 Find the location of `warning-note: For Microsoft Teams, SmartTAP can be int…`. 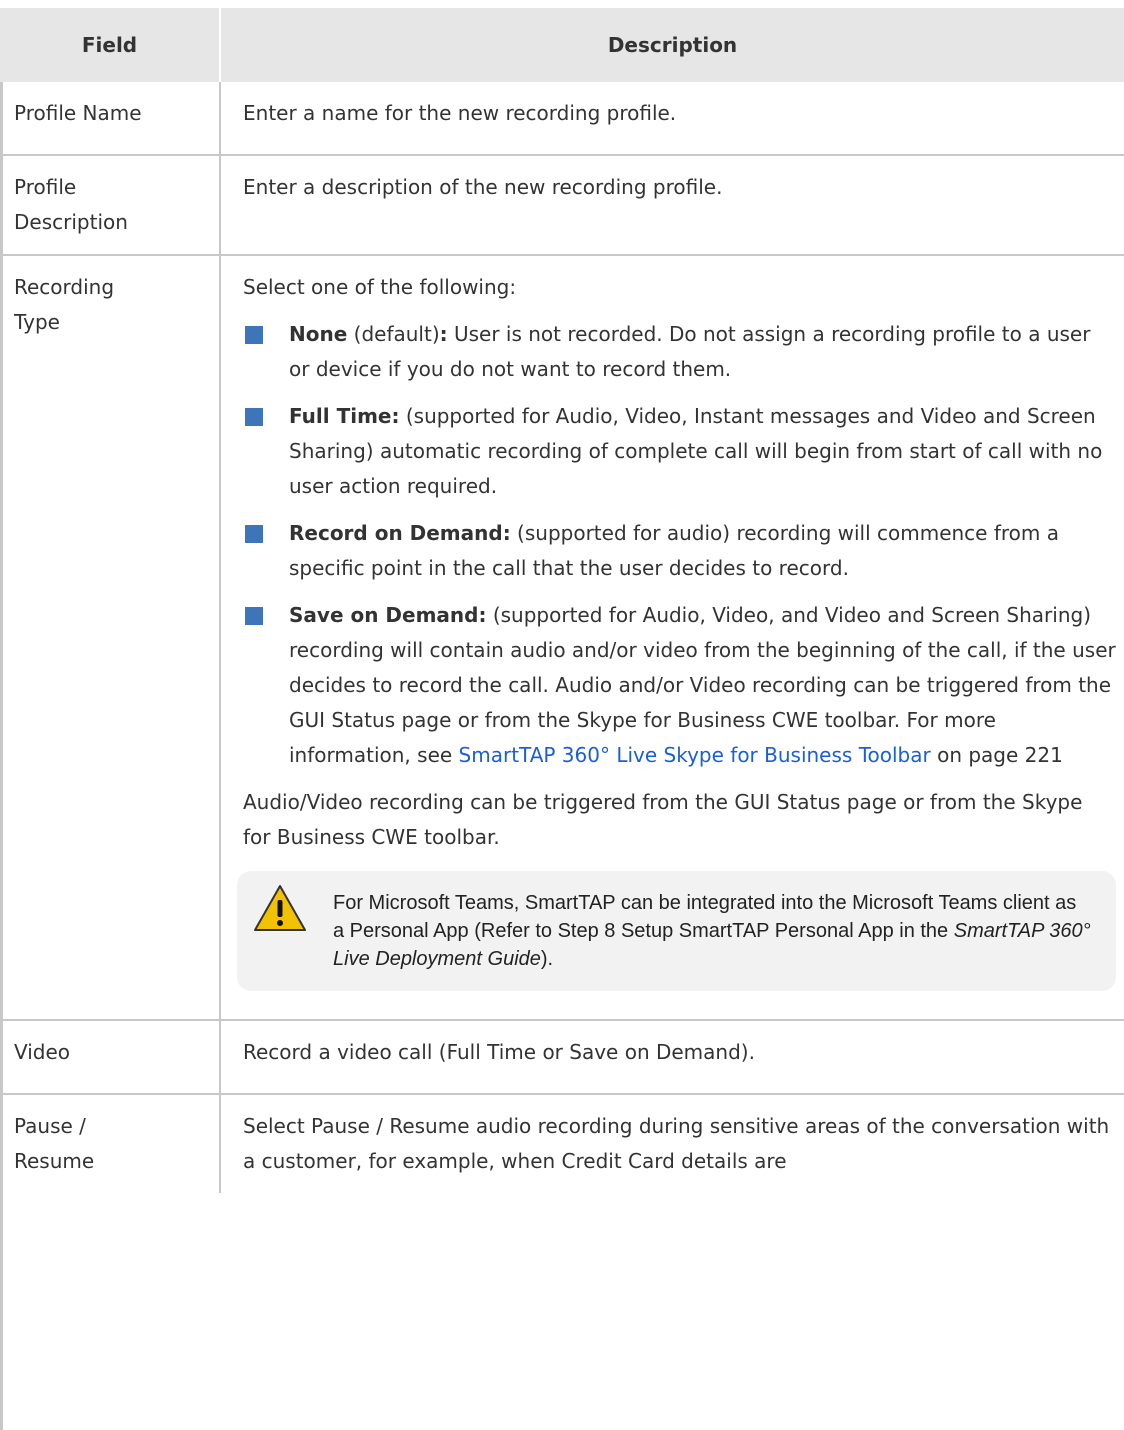

warning-note: For Microsoft Teams, SmartTAP can be int… is located at coordinates (676, 931).